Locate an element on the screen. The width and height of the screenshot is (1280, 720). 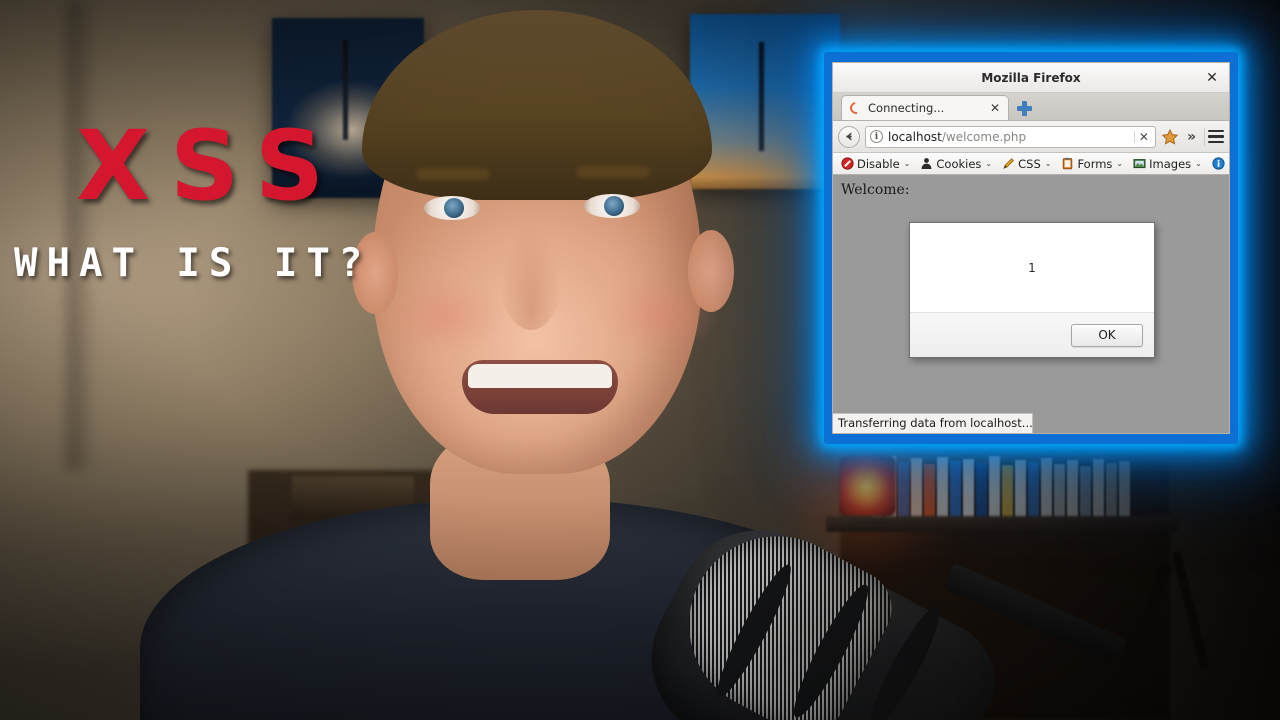
images-icon is located at coordinates (1139, 164).